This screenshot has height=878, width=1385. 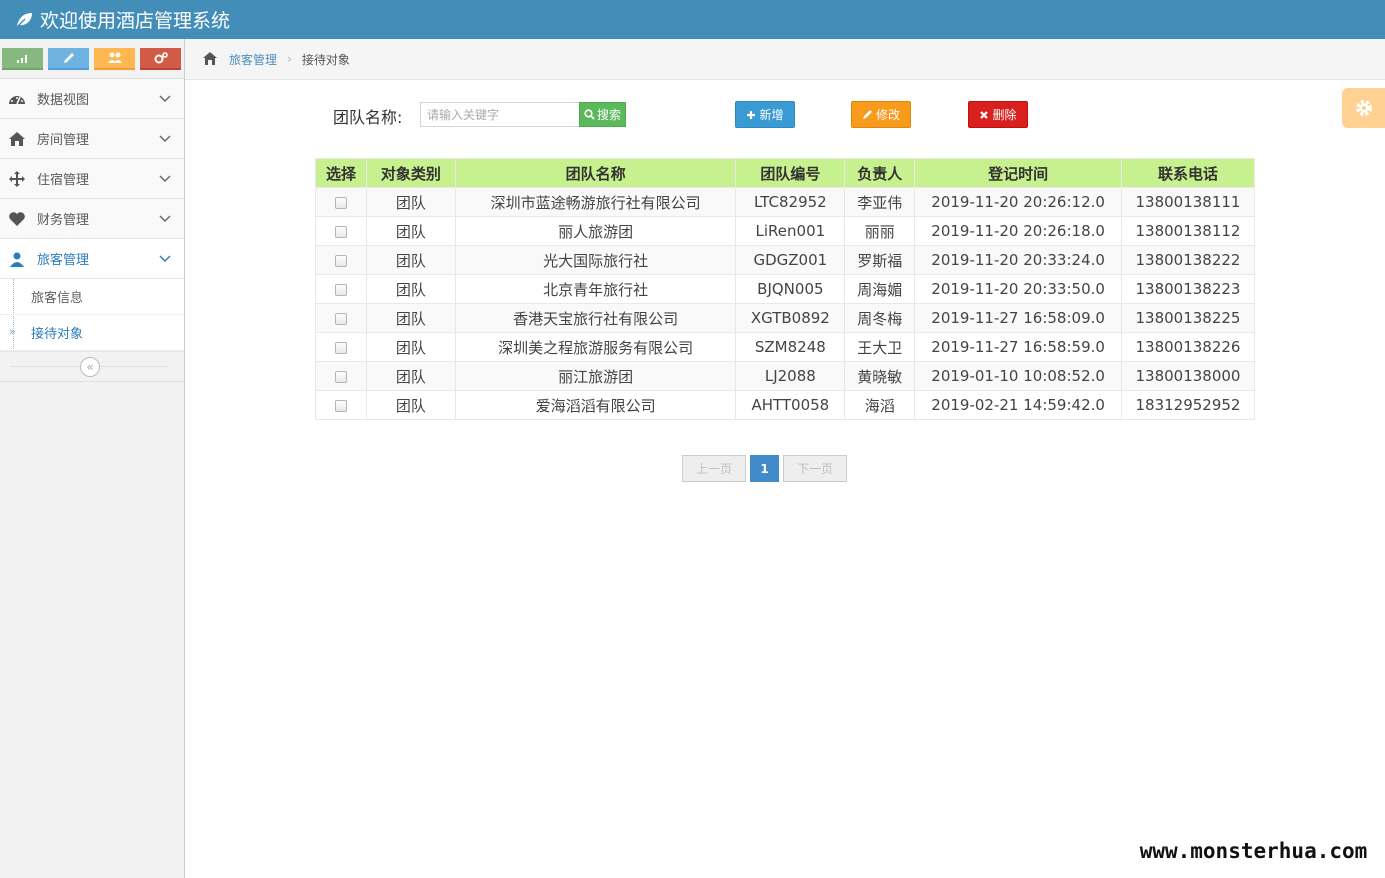 What do you see at coordinates (815, 468) in the screenshot?
I see `next-page-button: 下一页` at bounding box center [815, 468].